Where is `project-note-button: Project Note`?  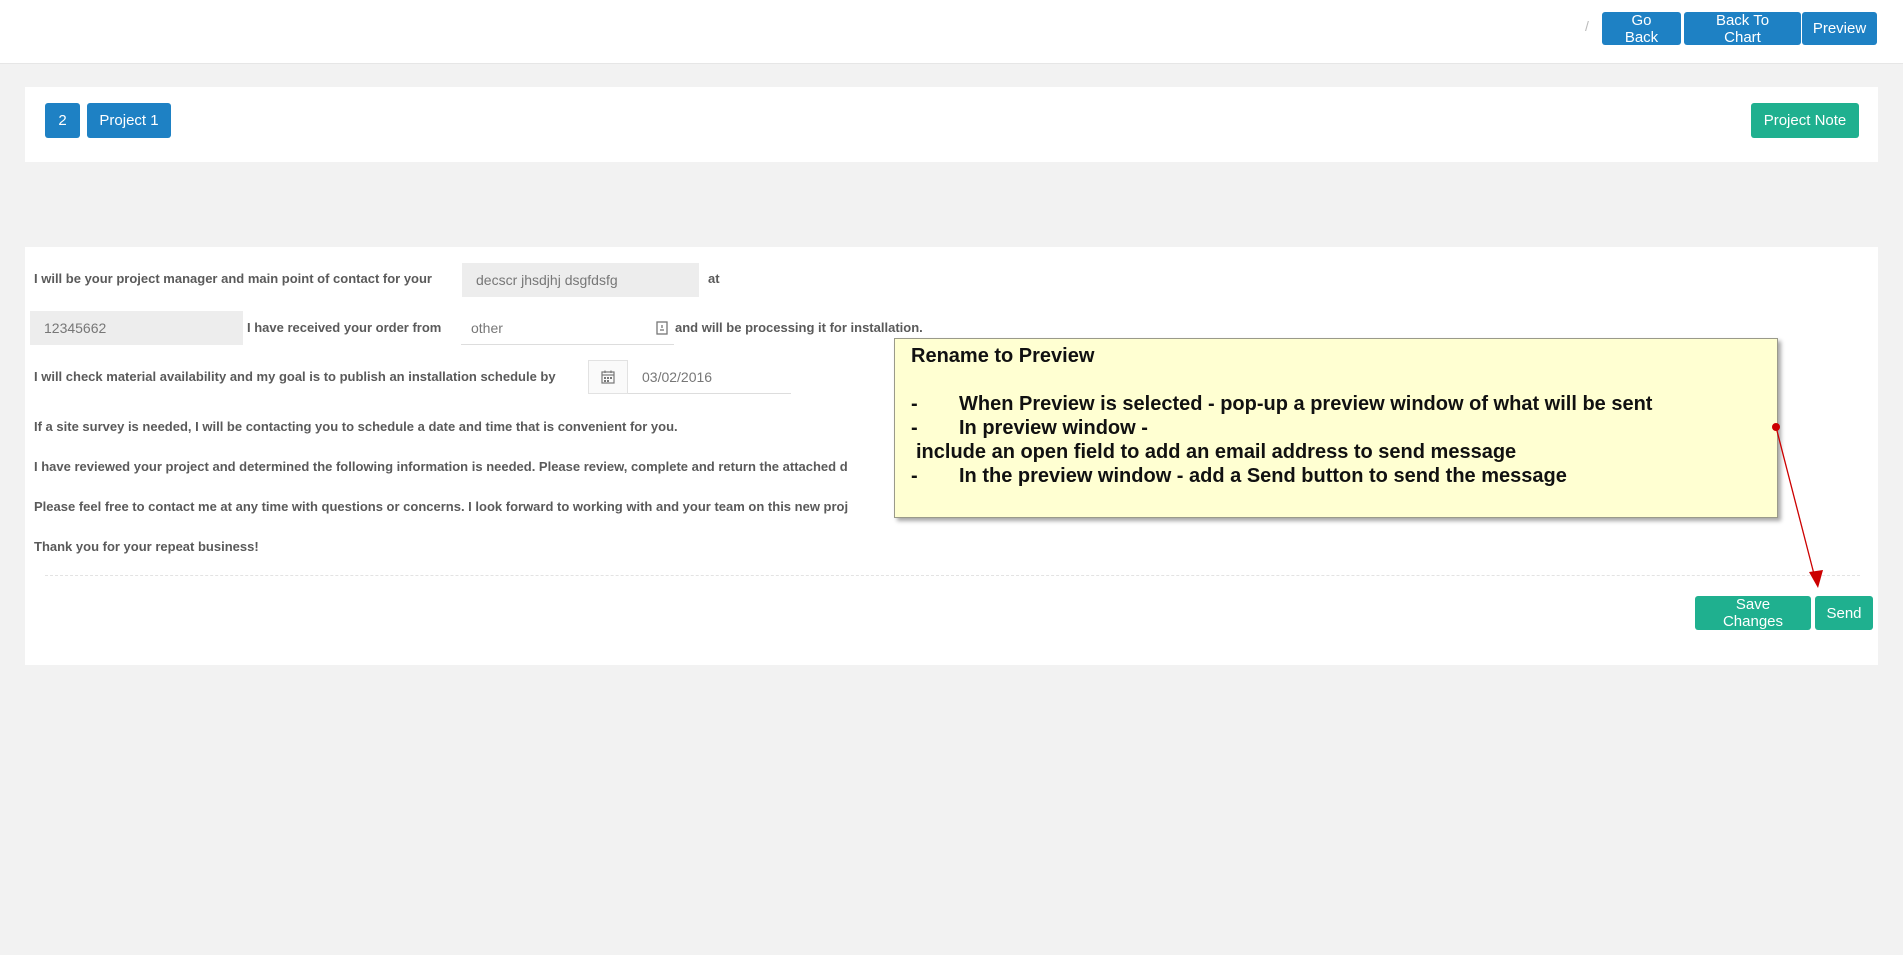
project-note-button: Project Note is located at coordinates (1805, 120).